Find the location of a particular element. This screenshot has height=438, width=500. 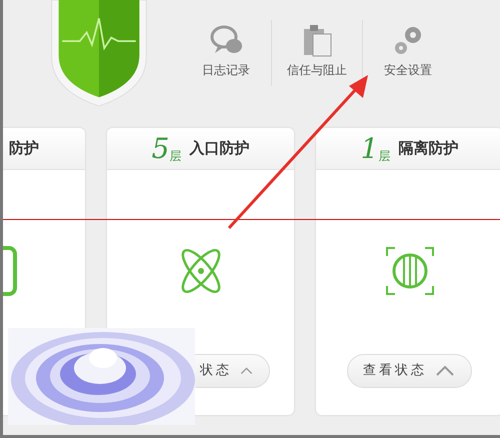

view-status-button: 状态 is located at coordinates (232, 371).